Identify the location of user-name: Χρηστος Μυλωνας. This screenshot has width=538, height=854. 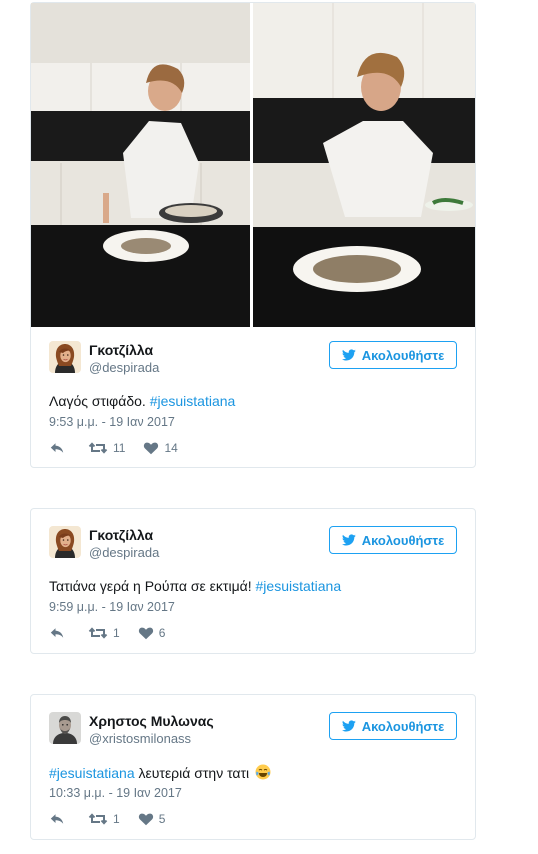
(151, 721).